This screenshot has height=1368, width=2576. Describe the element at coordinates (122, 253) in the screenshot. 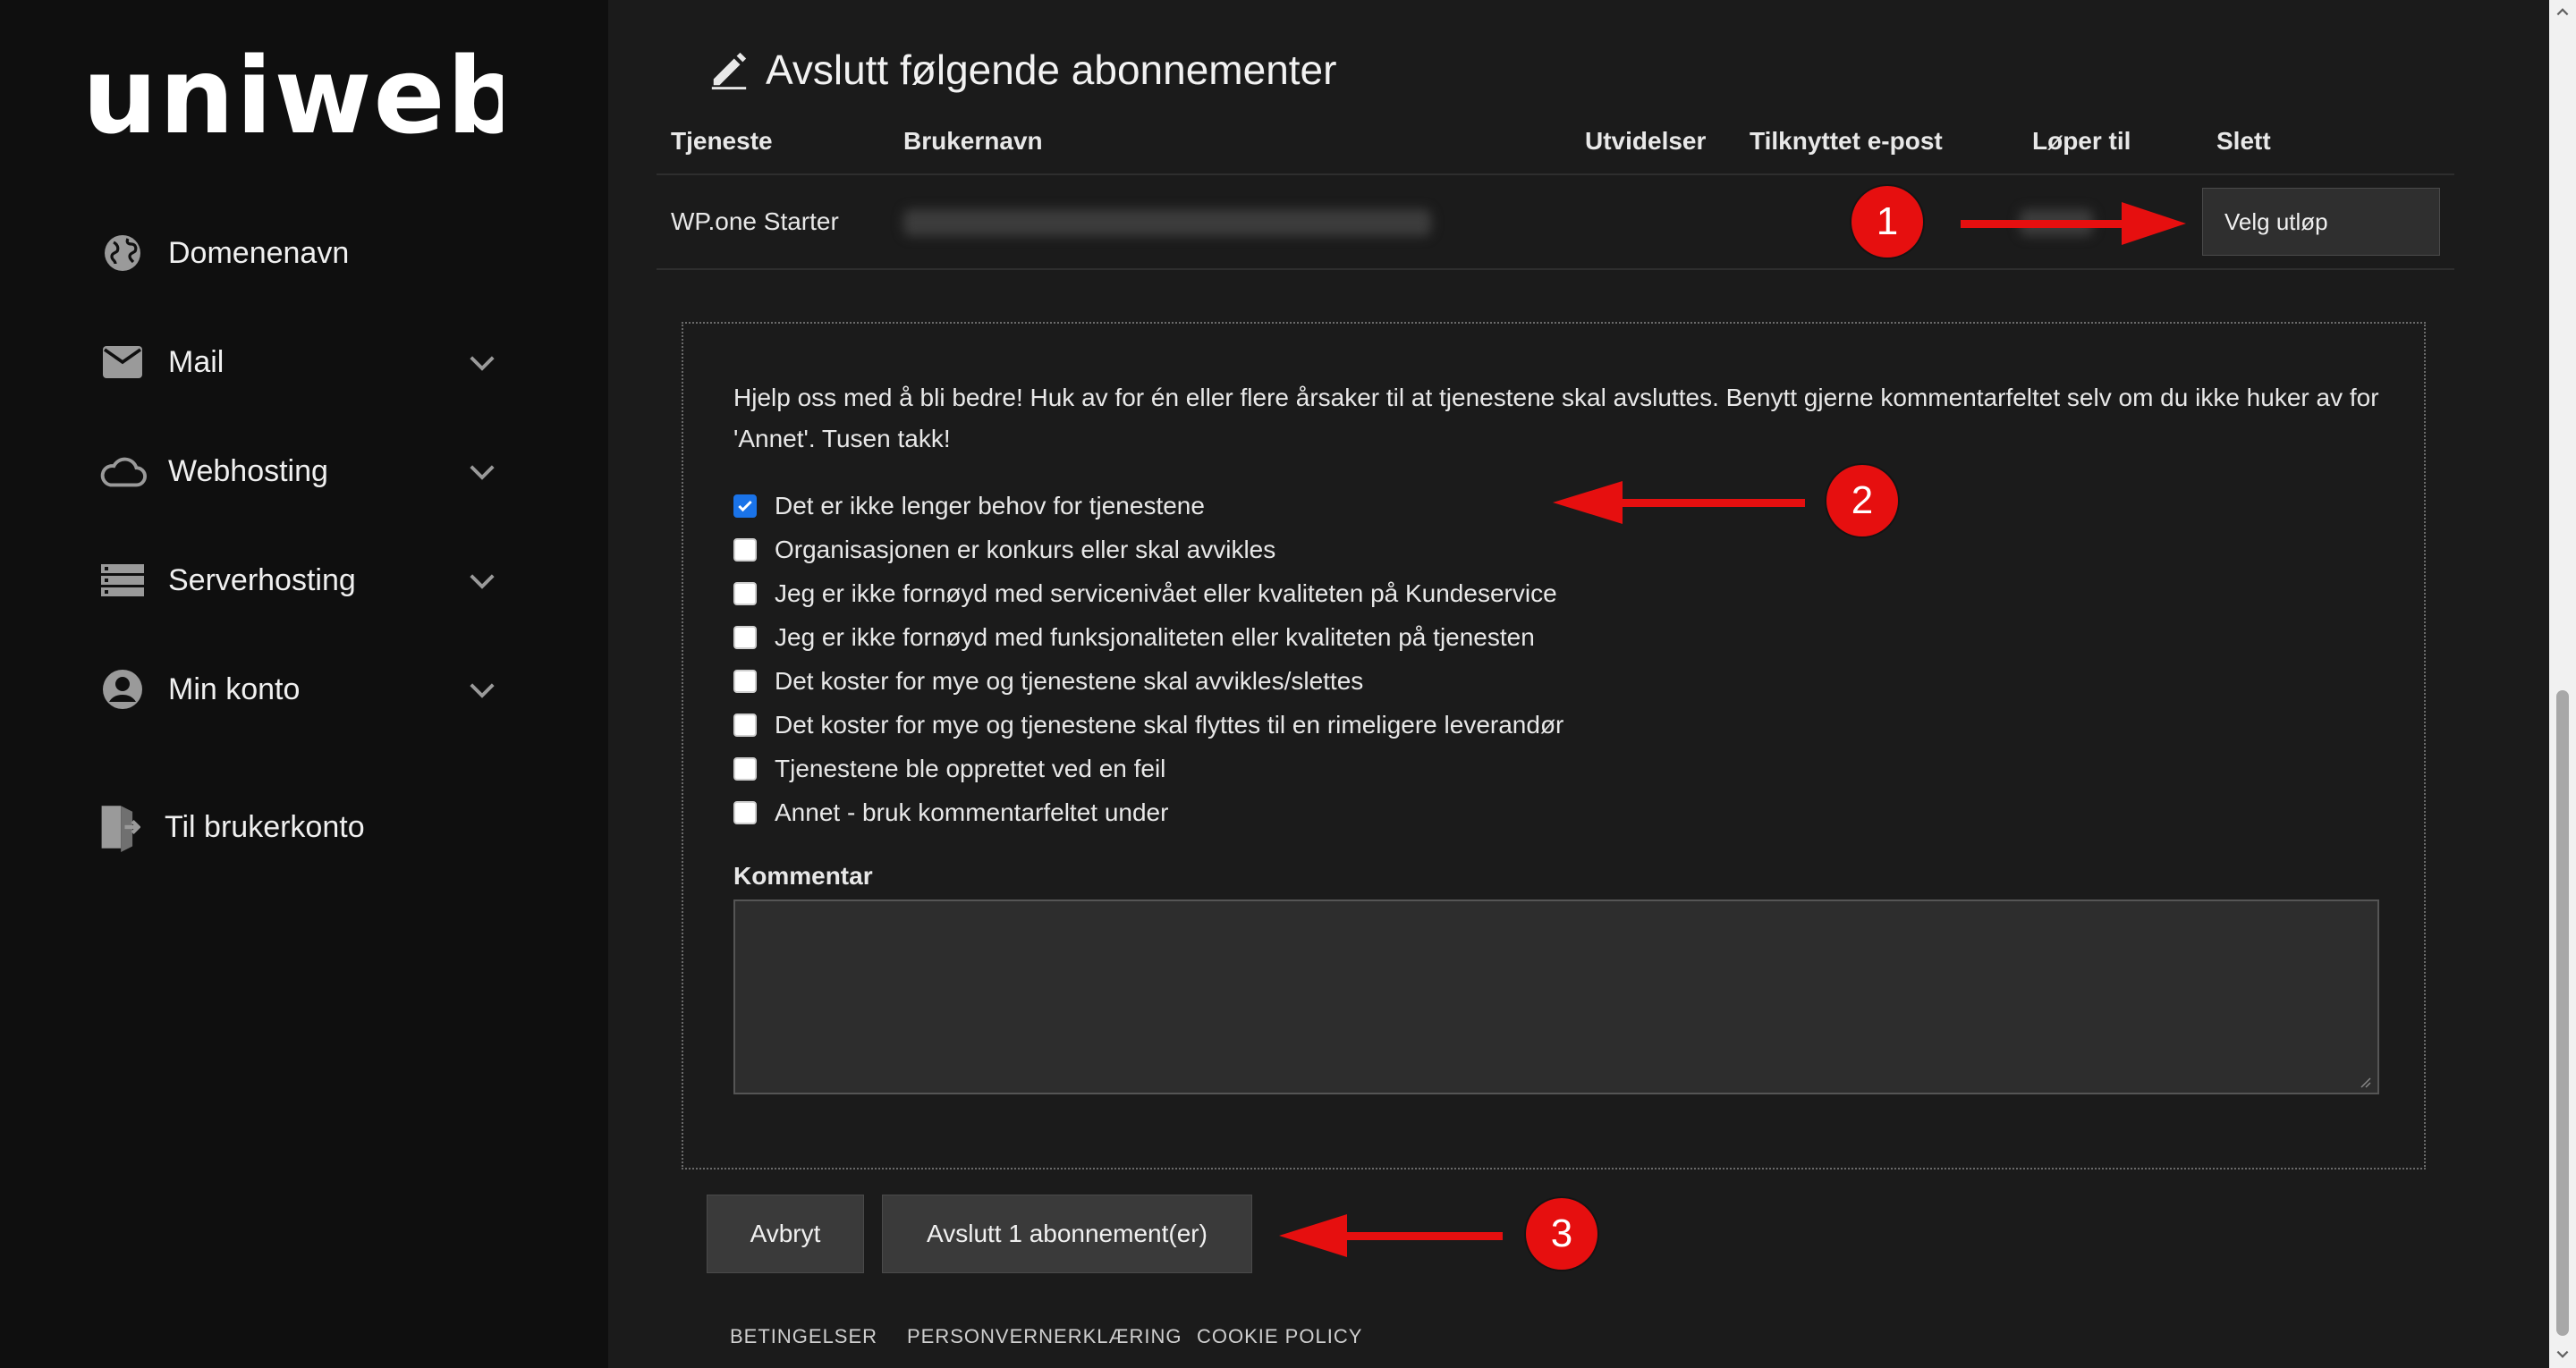

I see `globe-icon` at that location.